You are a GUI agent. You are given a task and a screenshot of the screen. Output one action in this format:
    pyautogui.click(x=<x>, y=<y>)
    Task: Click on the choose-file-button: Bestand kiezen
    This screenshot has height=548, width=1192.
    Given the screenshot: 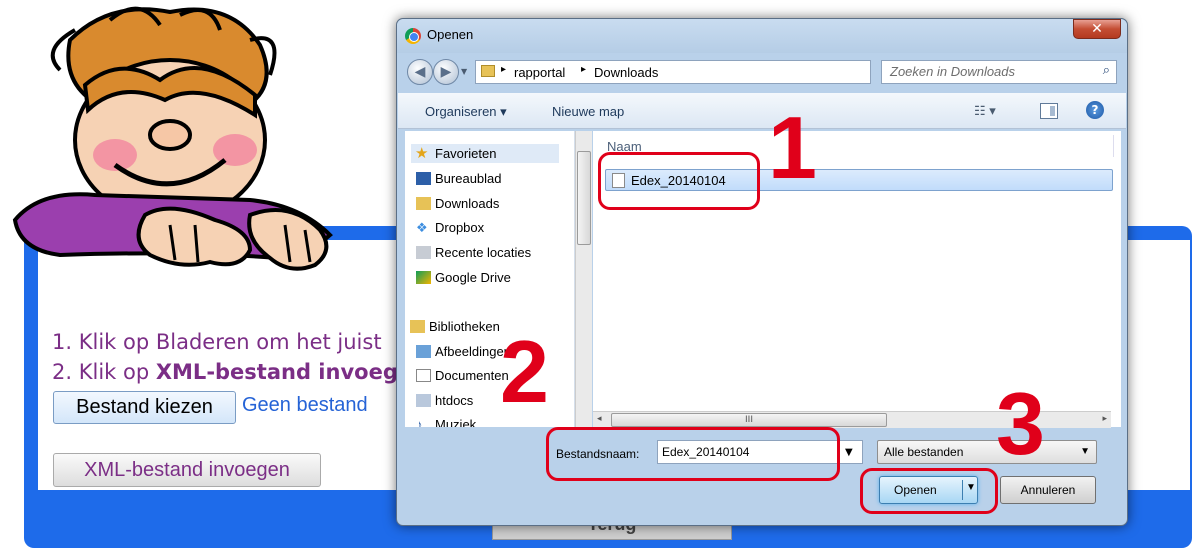 What is the action you would take?
    pyautogui.click(x=144, y=407)
    